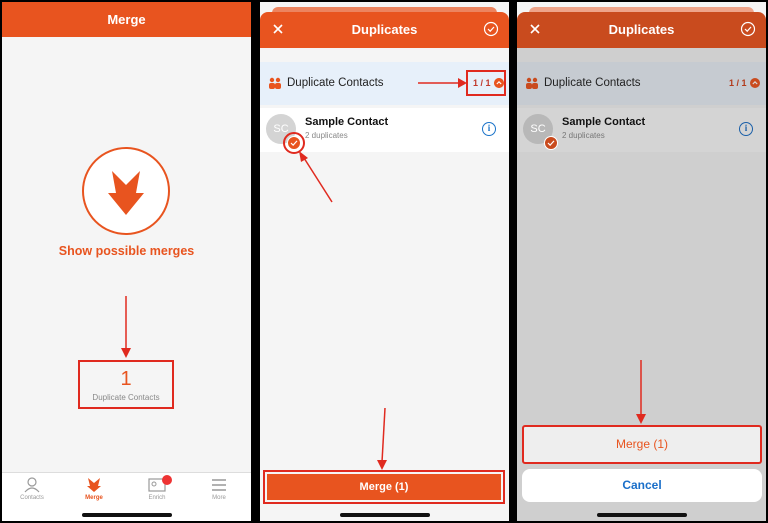 The image size is (768, 523). I want to click on check-icon, so click(551, 143).